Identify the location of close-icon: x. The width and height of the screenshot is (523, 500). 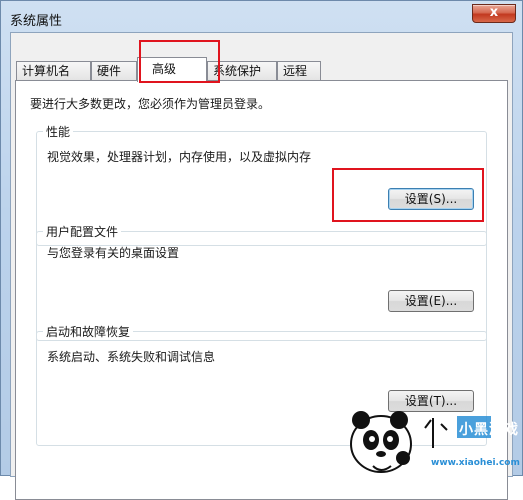
(494, 12).